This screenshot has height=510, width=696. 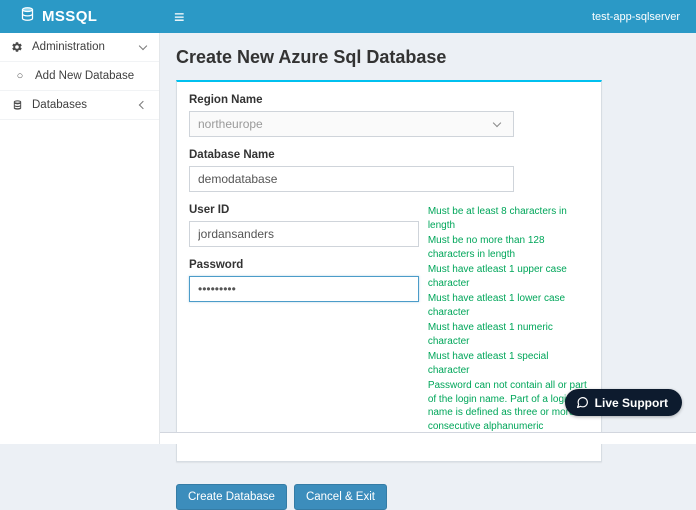 What do you see at coordinates (17, 47) in the screenshot?
I see `gear-icon` at bounding box center [17, 47].